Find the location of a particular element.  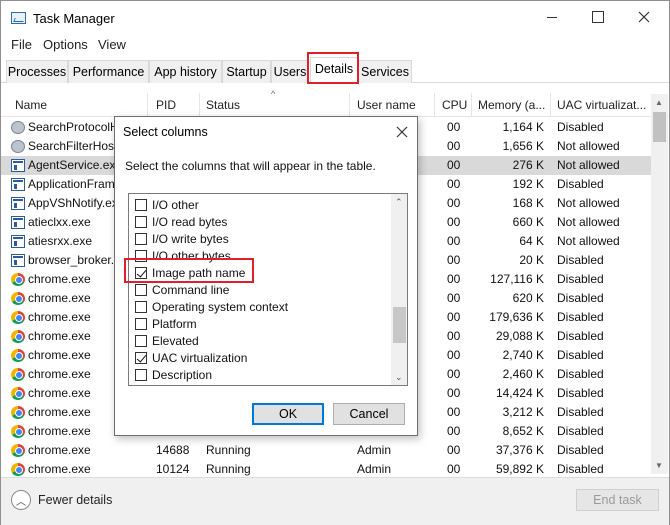

chevron-up-icon: ︿ is located at coordinates (21, 500).